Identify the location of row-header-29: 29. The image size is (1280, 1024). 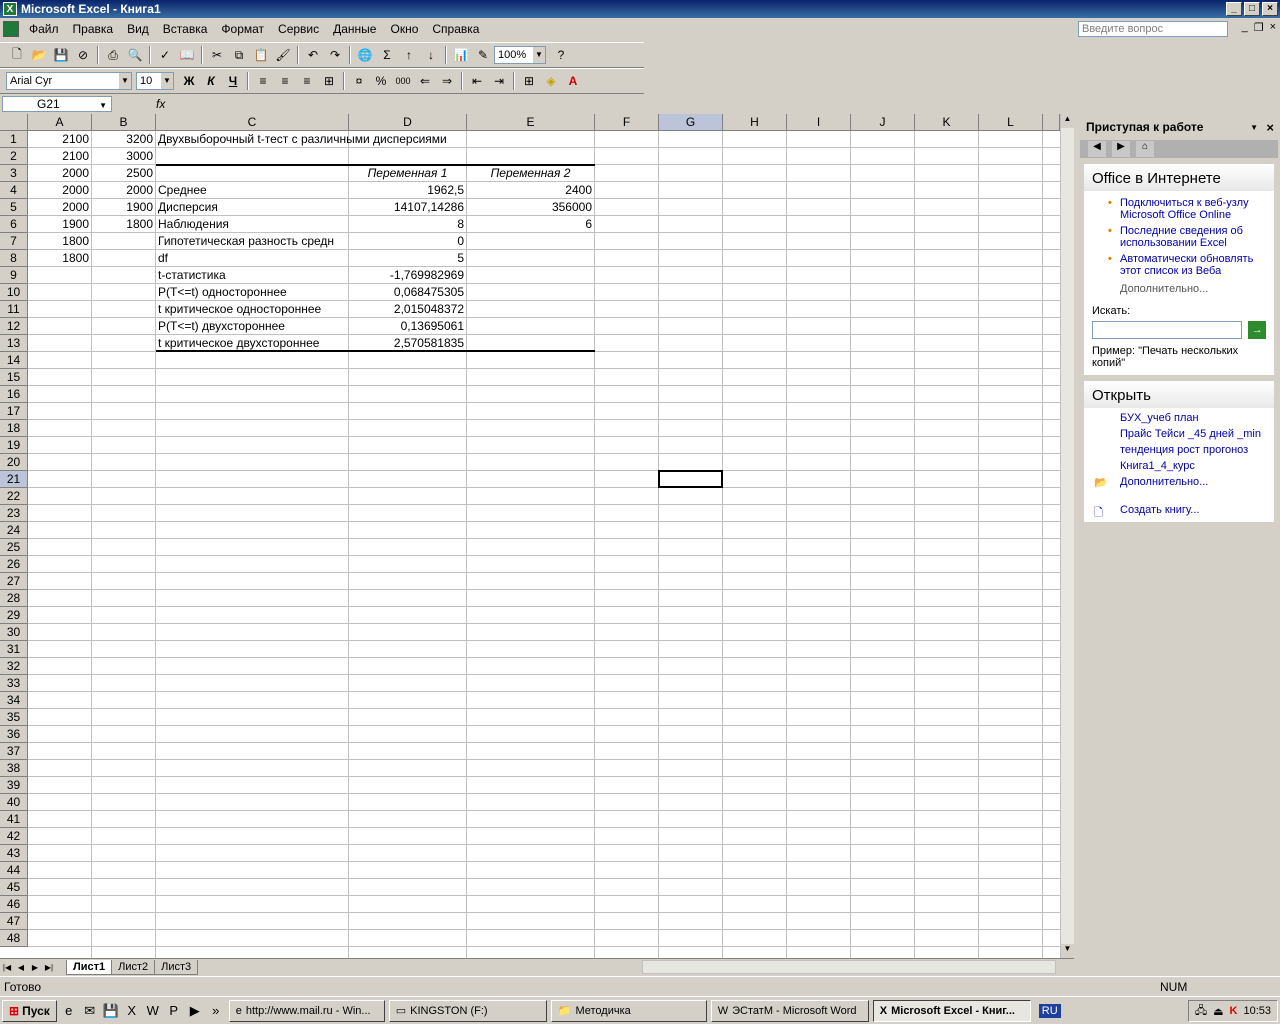
(14, 615).